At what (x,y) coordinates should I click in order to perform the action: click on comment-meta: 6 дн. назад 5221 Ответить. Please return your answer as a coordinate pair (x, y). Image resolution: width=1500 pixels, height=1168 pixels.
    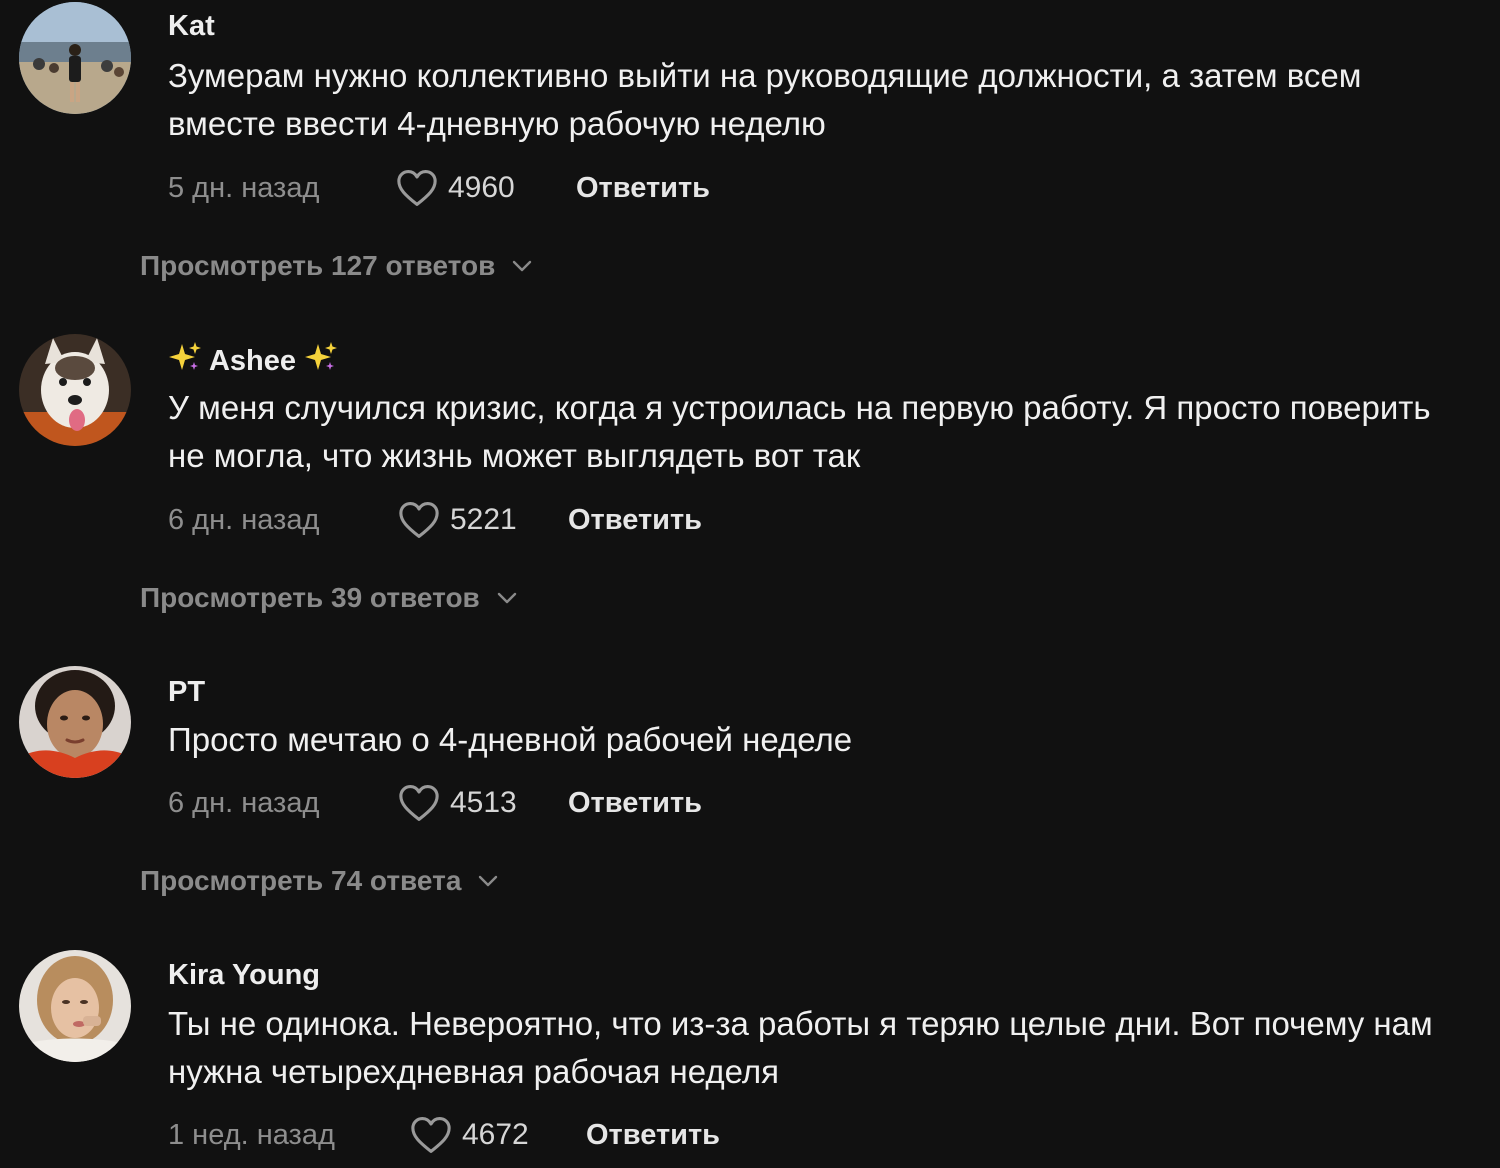
    Looking at the image, I should click on (435, 520).